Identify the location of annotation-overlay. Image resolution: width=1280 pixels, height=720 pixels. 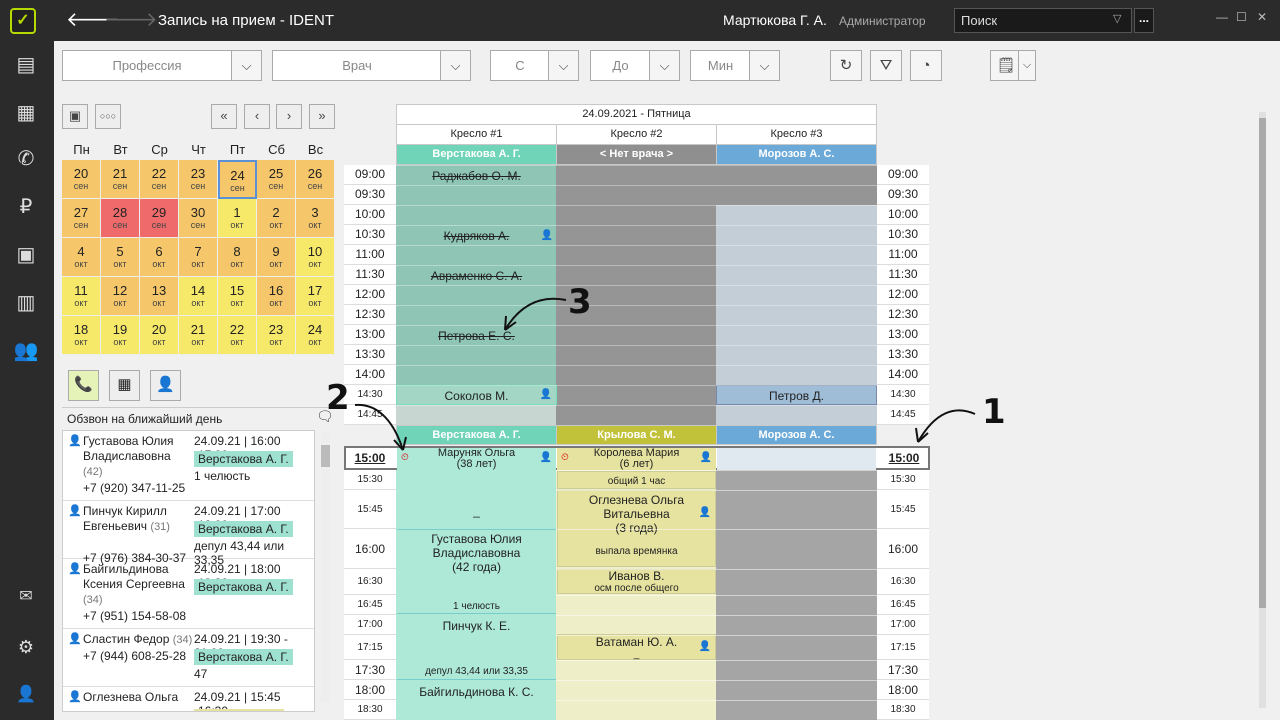
(665, 374).